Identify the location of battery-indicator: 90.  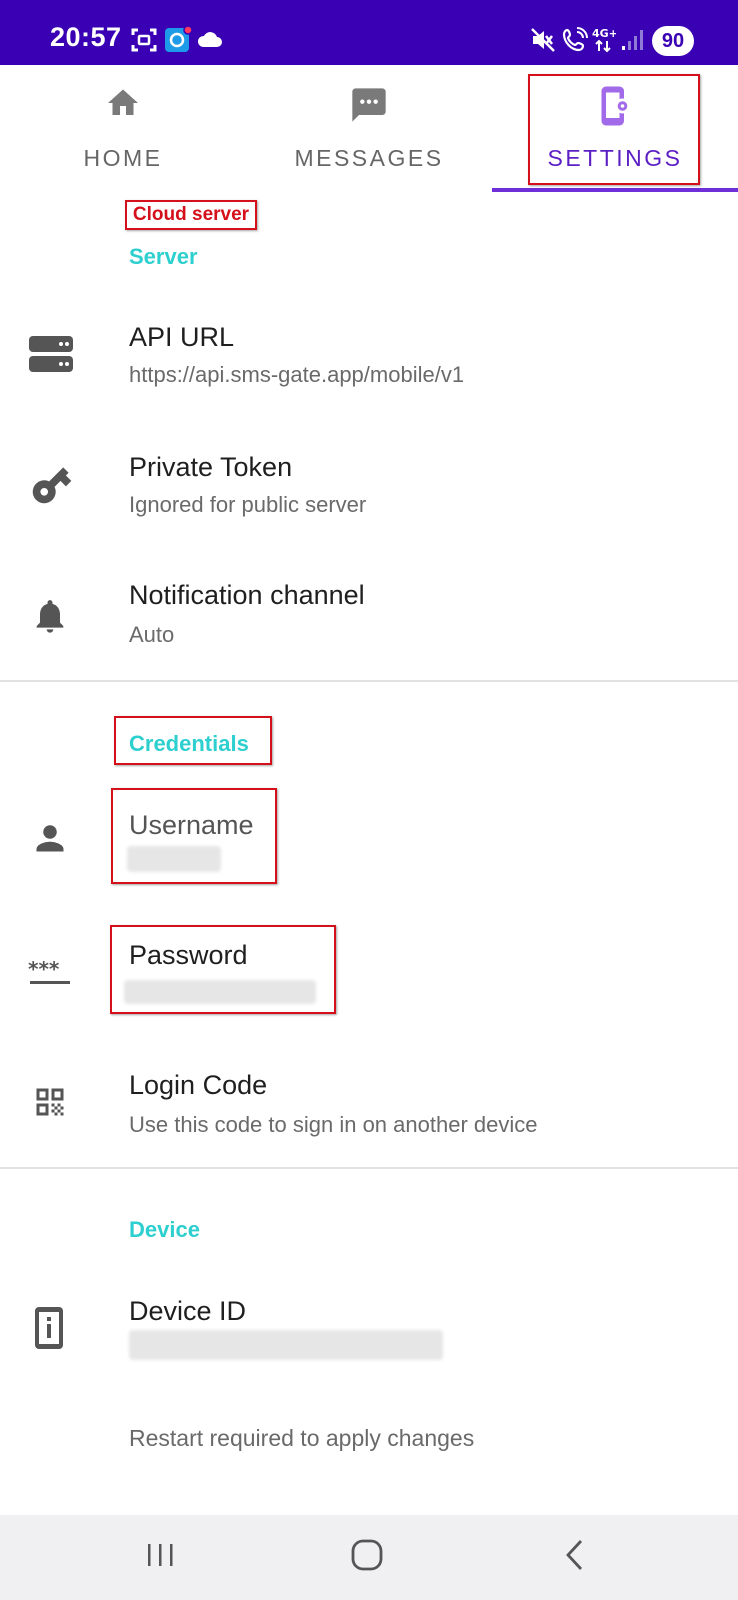
(673, 41).